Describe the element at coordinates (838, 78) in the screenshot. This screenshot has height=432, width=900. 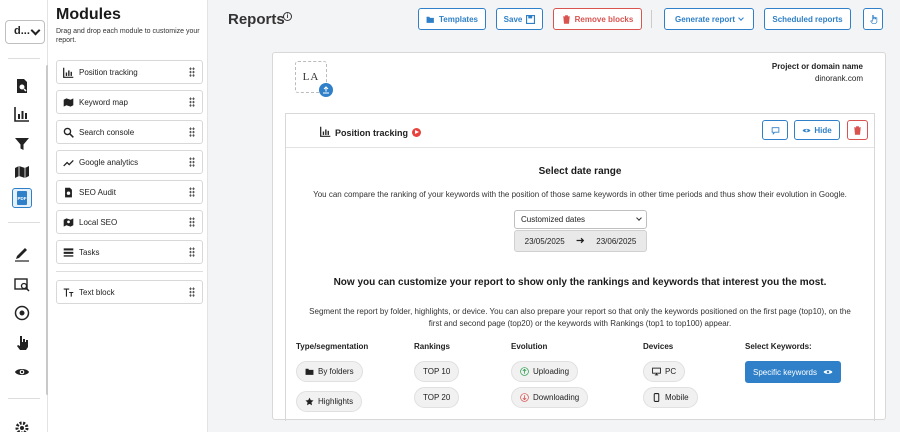
I see `project-domain: dinorank.com` at that location.